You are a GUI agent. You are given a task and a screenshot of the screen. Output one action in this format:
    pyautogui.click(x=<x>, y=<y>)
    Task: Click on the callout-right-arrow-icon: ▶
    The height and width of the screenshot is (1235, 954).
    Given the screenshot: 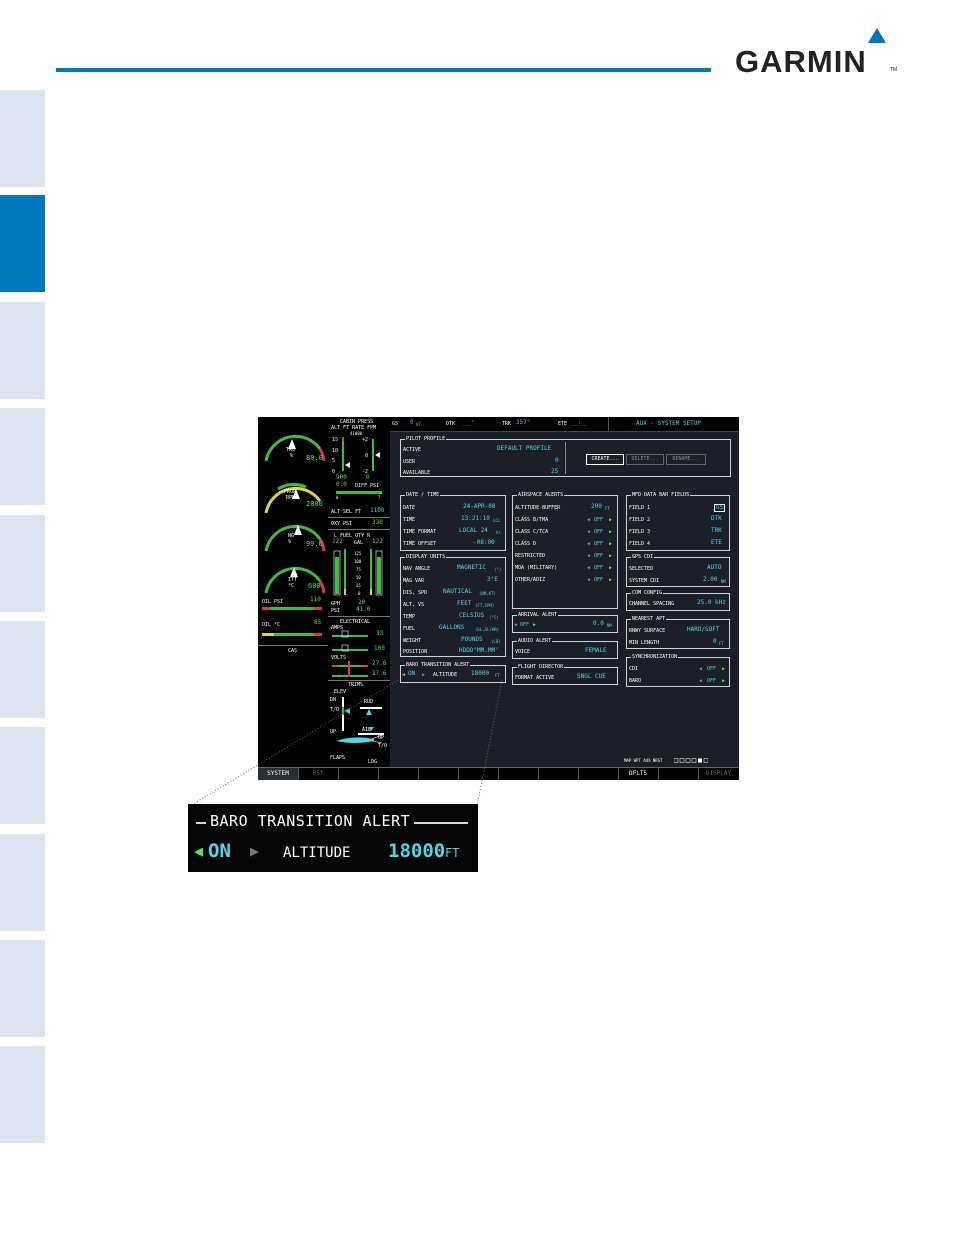 What is the action you would take?
    pyautogui.click(x=254, y=851)
    